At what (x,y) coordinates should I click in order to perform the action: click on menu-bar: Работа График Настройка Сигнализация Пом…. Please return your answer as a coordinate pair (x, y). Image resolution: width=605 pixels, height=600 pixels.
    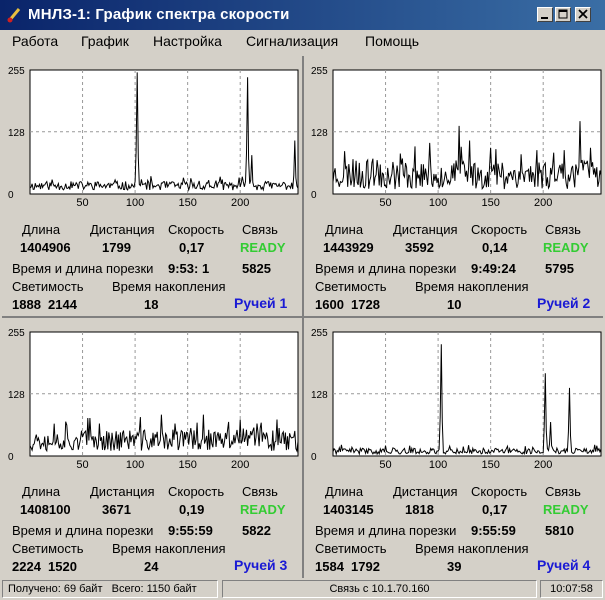
    Looking at the image, I should click on (302, 41).